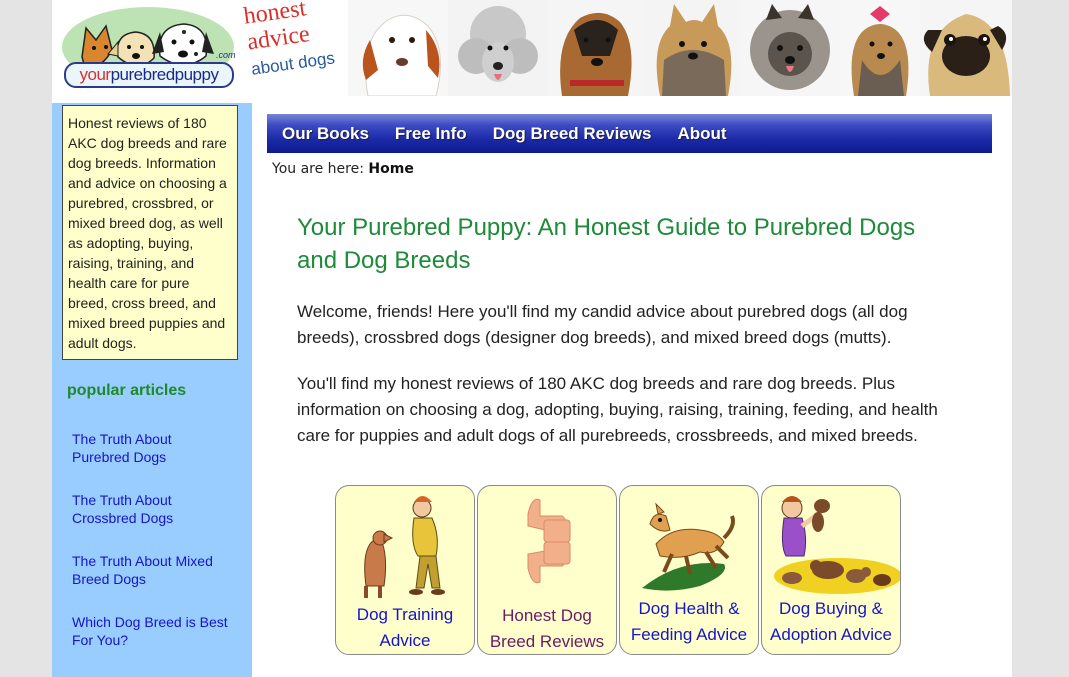  Describe the element at coordinates (549, 541) in the screenshot. I see `thumbs-up-down-icon` at that location.